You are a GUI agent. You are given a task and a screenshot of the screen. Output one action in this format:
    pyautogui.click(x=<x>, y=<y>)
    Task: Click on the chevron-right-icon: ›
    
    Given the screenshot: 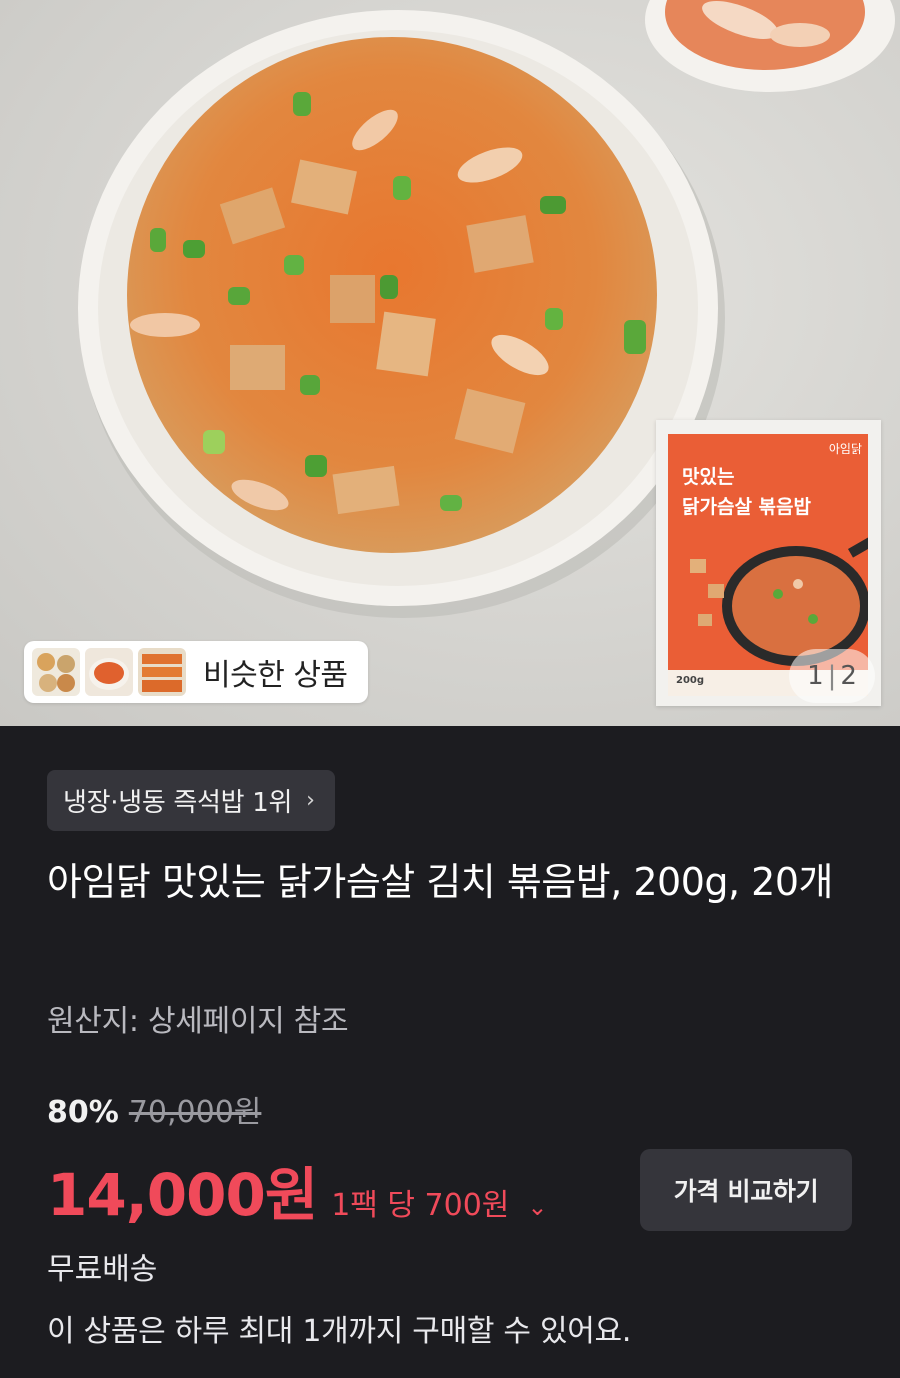 What is the action you would take?
    pyautogui.click(x=310, y=800)
    